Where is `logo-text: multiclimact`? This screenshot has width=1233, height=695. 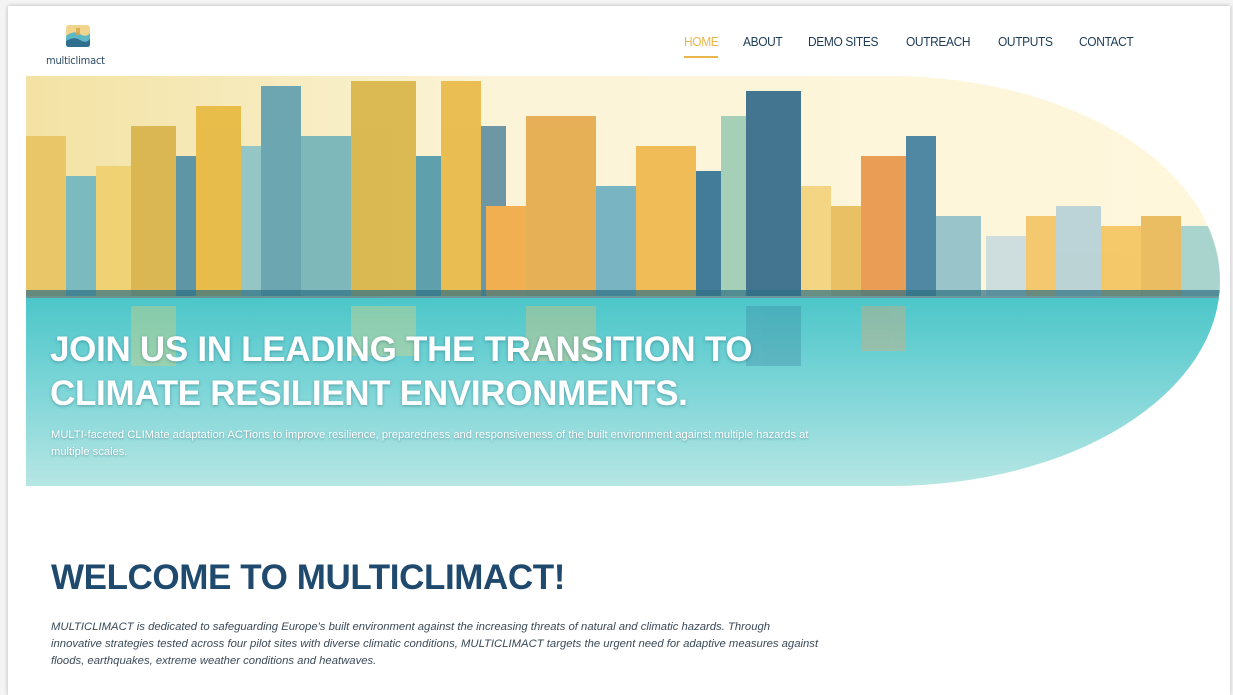
logo-text: multiclimact is located at coordinates (75, 60).